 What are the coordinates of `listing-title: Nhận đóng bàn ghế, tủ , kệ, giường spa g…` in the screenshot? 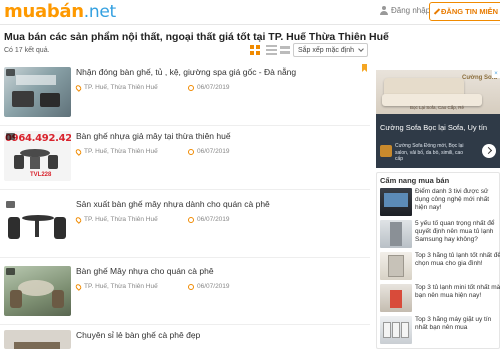 It's located at (186, 72).